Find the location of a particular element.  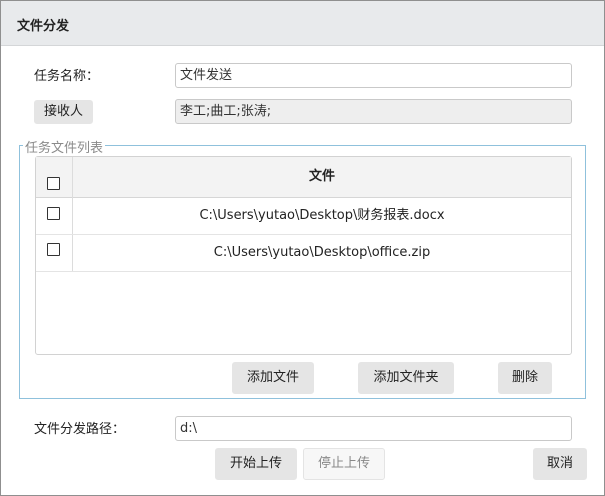

task-name-input: 文件发送 is located at coordinates (373, 75).